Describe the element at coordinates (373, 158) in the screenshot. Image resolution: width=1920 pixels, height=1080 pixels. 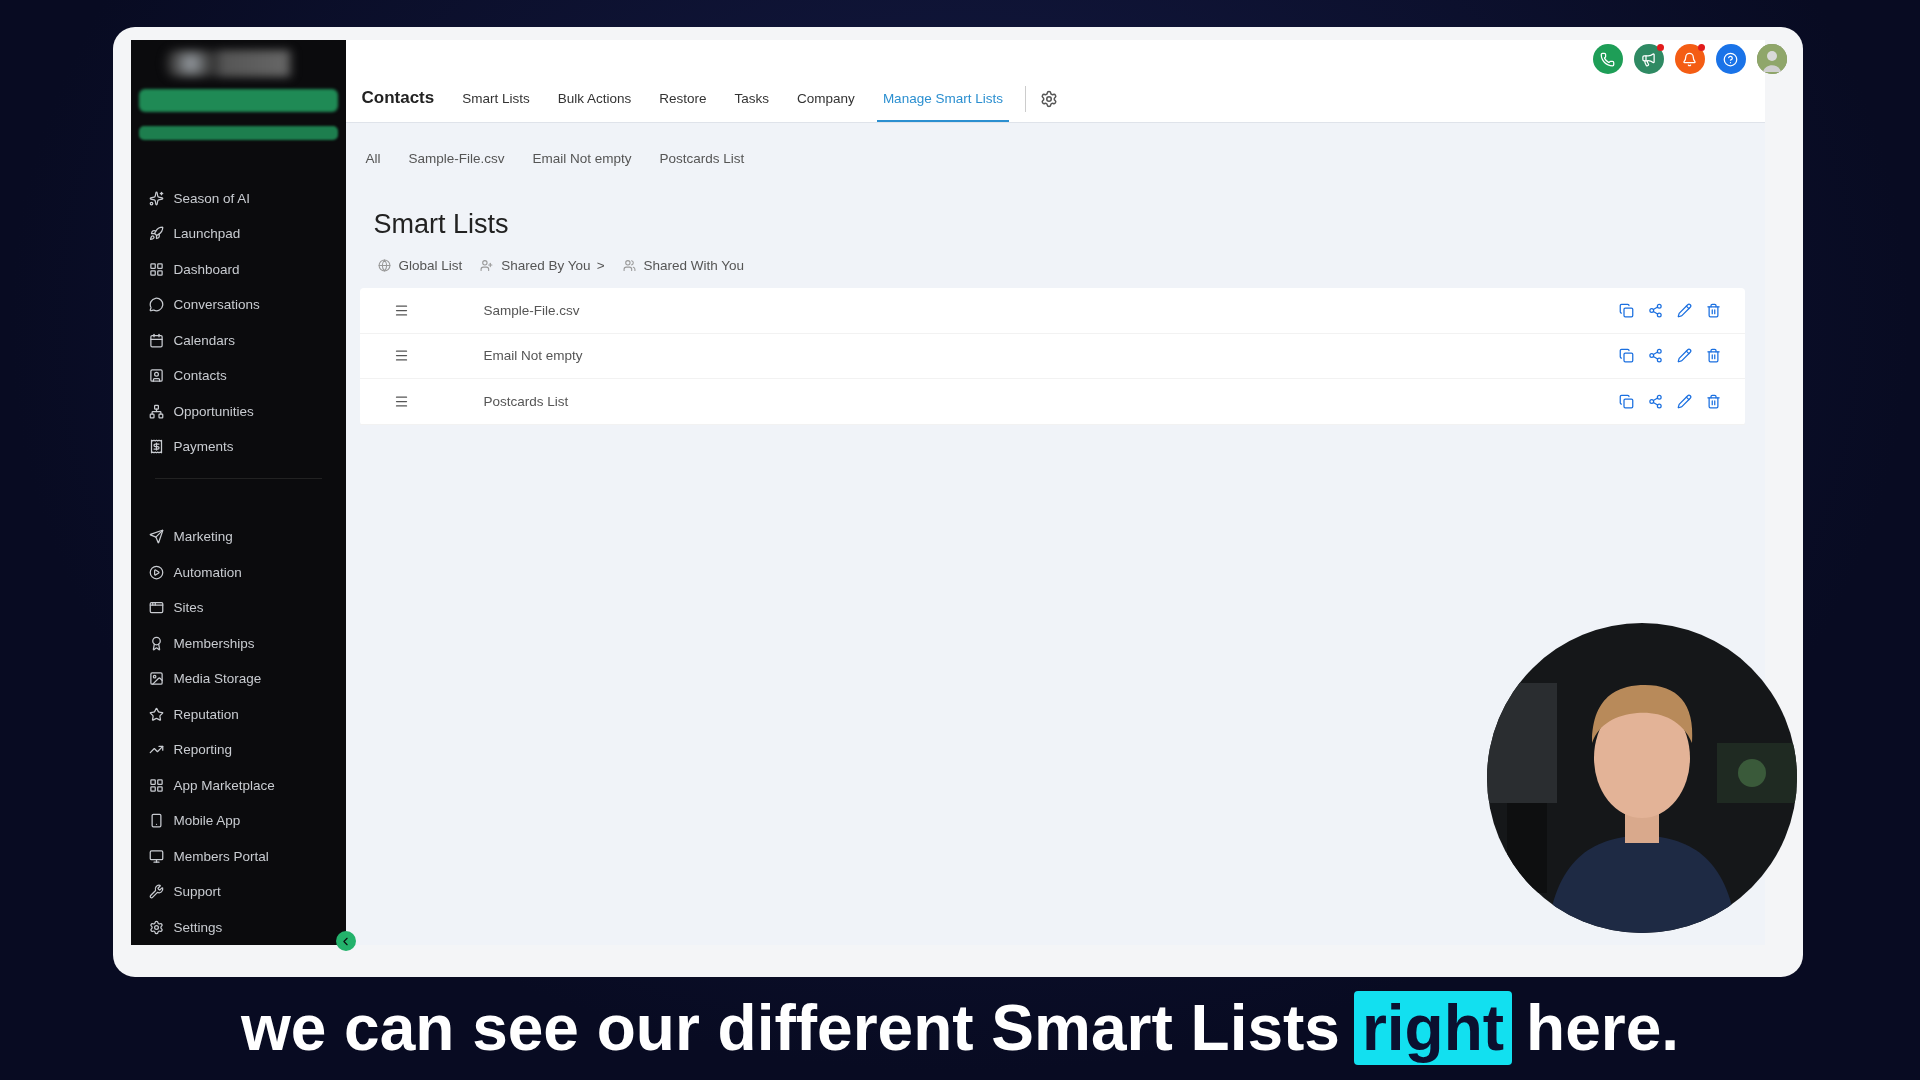
I see `filter-tab: All` at that location.